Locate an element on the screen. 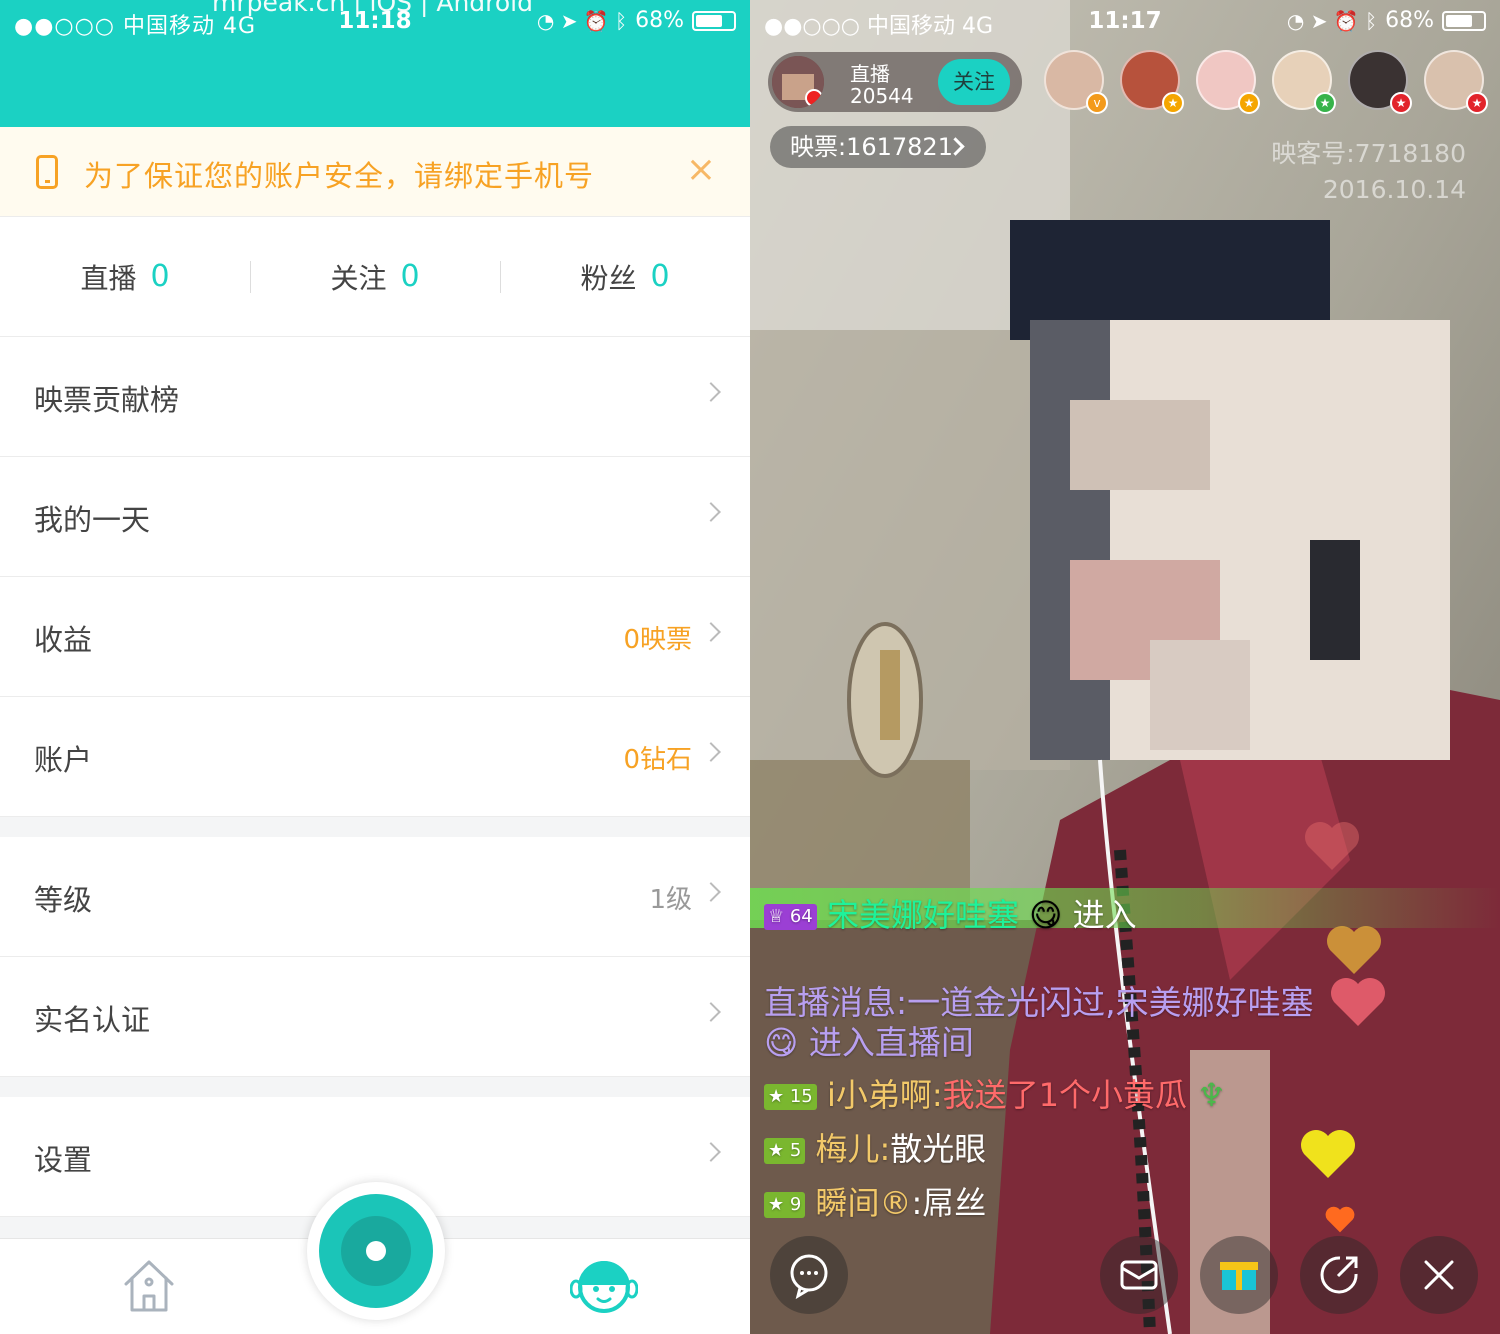 This screenshot has width=1500, height=1334. menu-label: 账户 is located at coordinates (63, 760).